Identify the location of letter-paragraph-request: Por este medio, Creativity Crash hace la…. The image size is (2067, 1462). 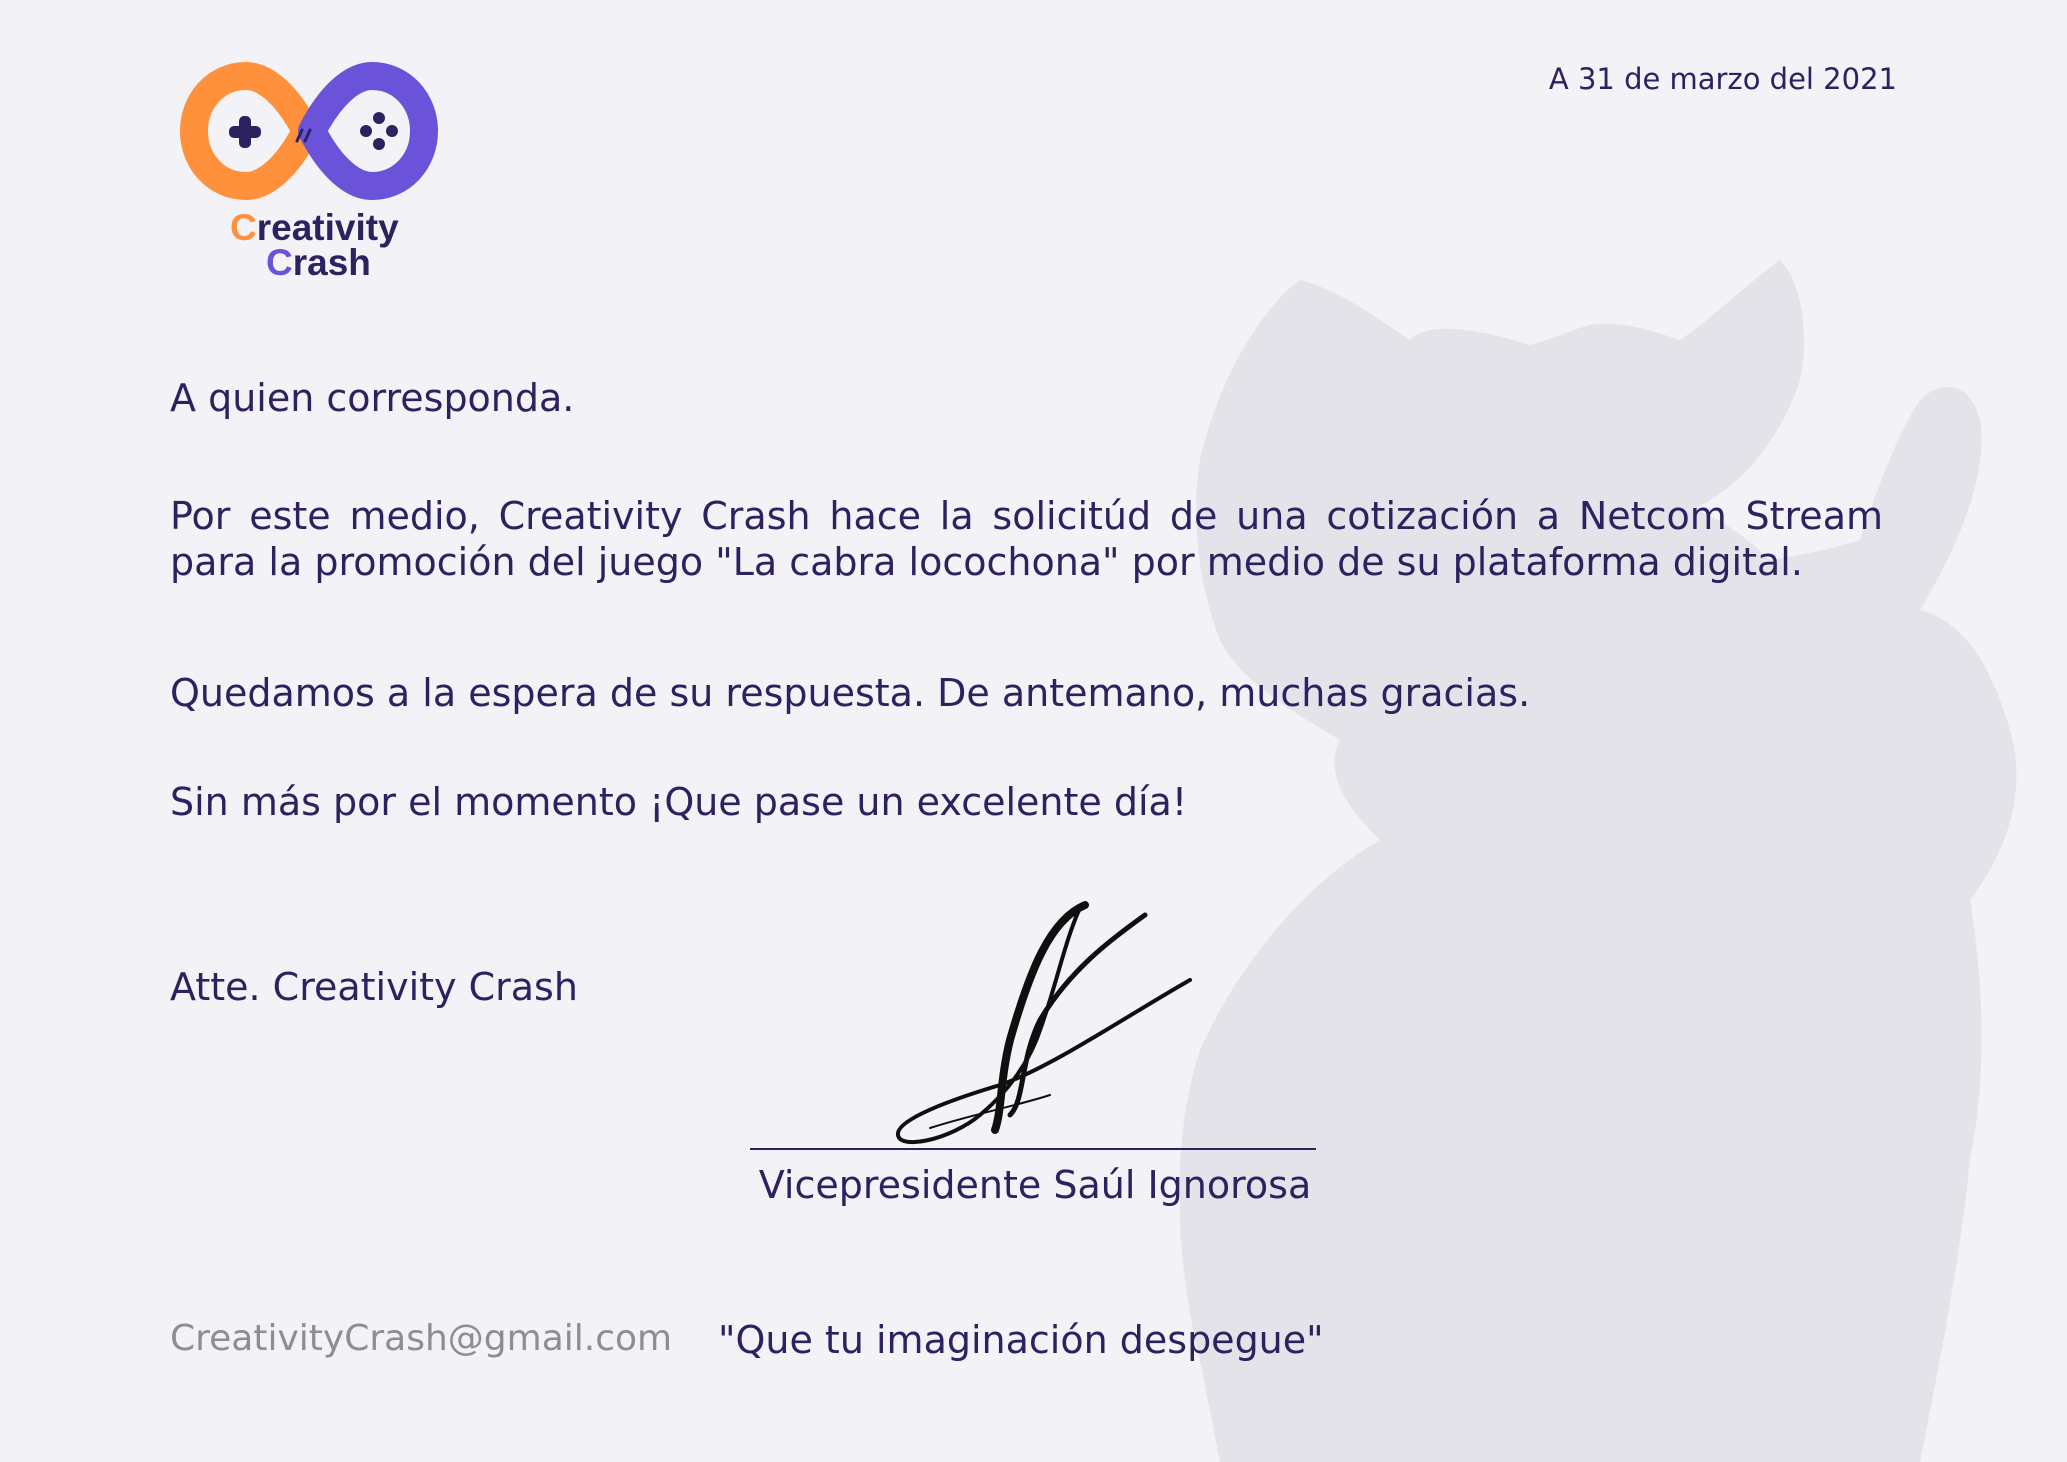
(1026, 539).